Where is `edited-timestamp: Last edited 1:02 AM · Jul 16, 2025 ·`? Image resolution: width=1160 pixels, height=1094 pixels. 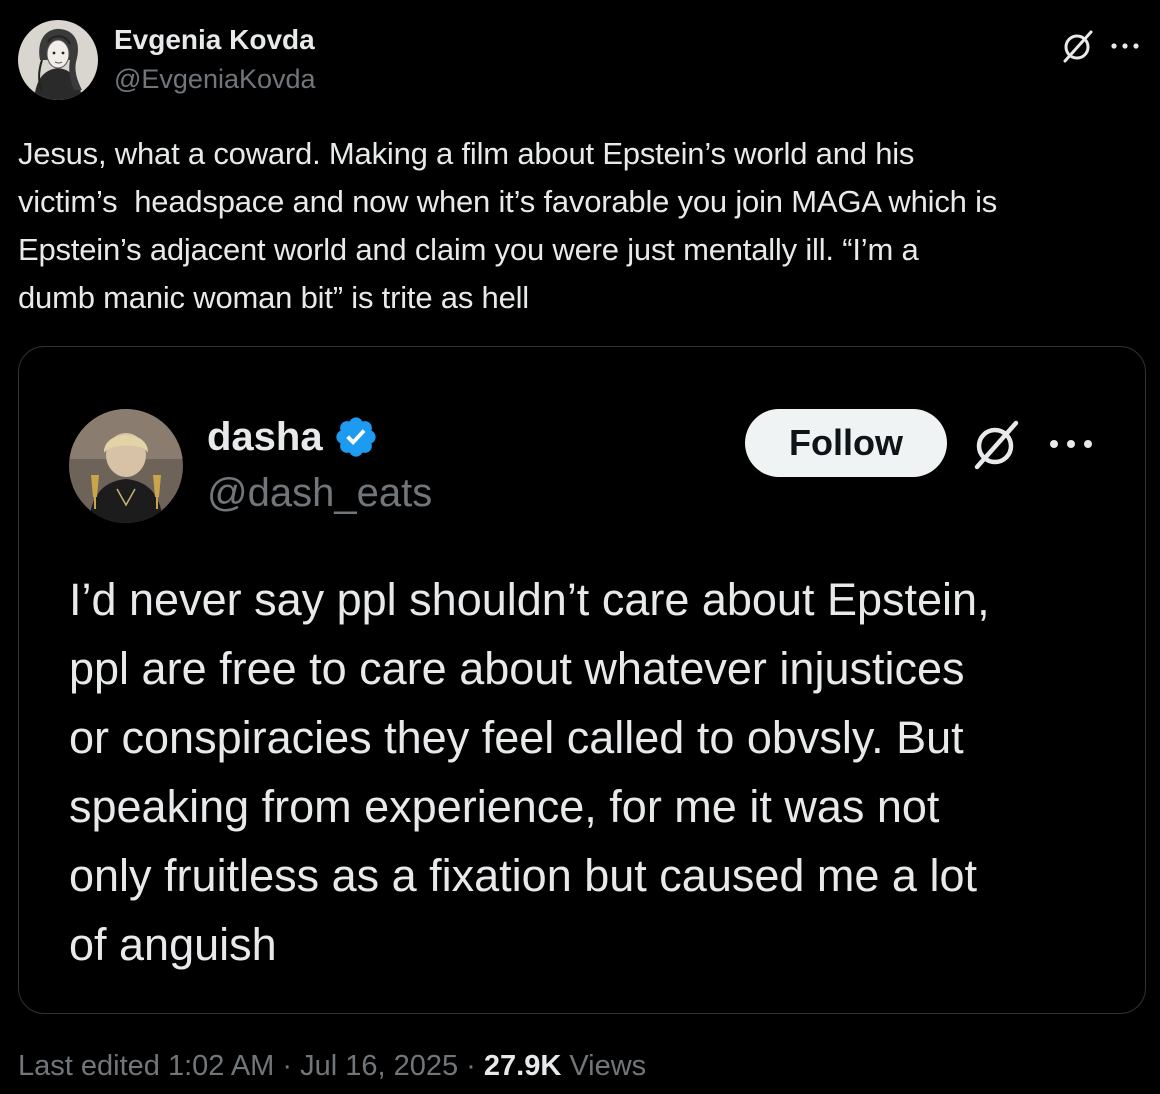
edited-timestamp: Last edited 1:02 AM · Jul 16, 2025 · is located at coordinates (251, 1066).